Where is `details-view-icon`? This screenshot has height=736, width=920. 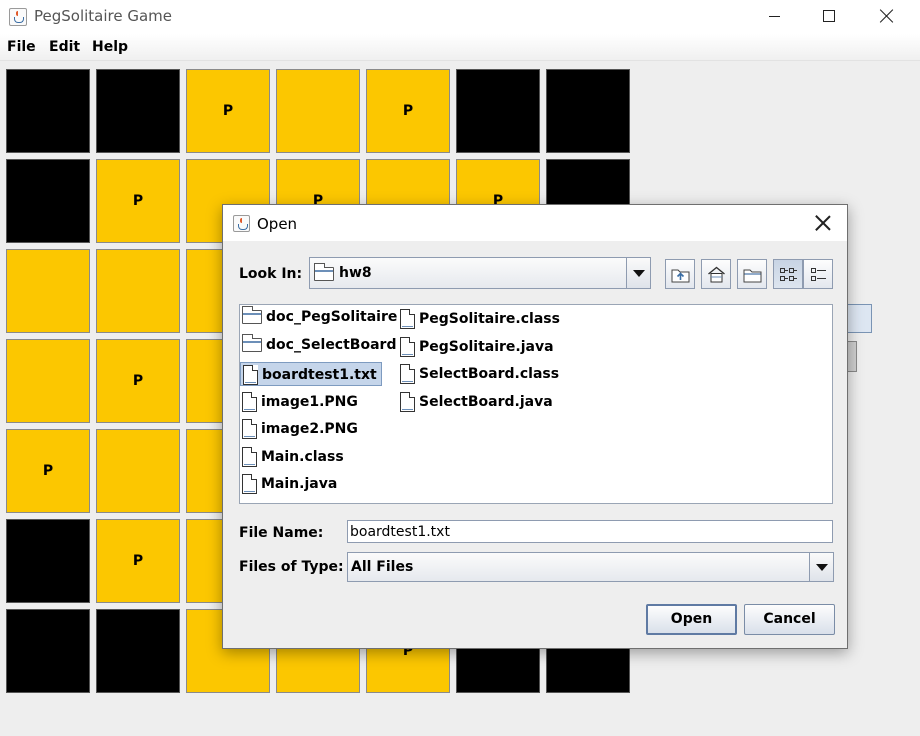
details-view-icon is located at coordinates (818, 274).